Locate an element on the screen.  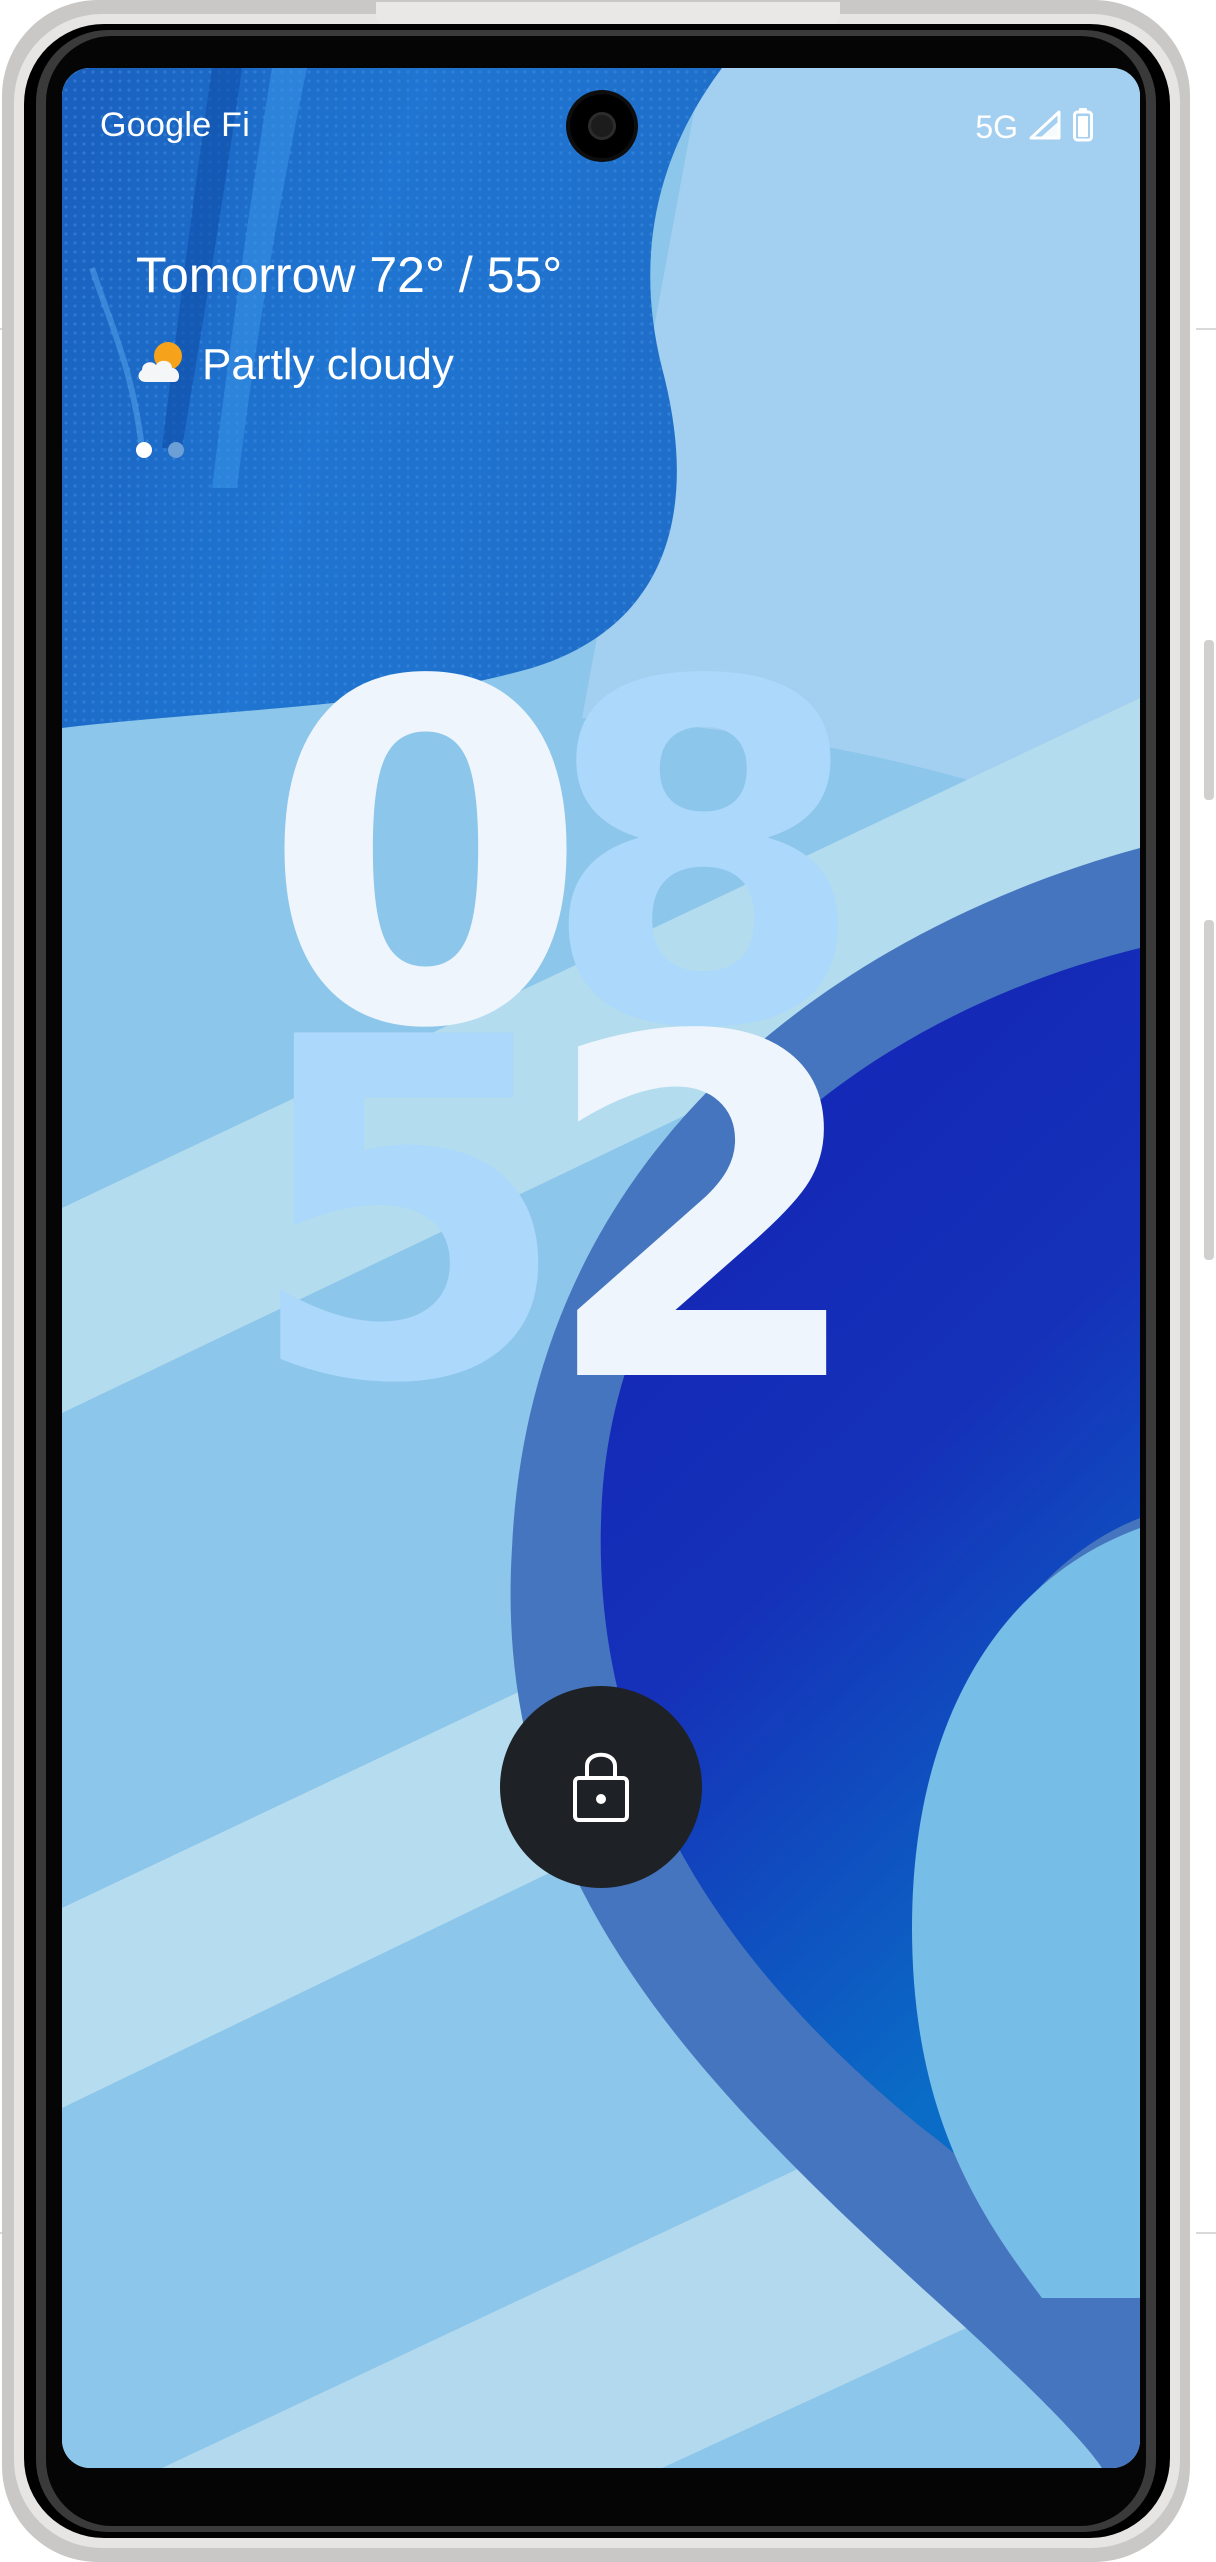
weather-condition-row: Partly cloudy is located at coordinates (295, 364).